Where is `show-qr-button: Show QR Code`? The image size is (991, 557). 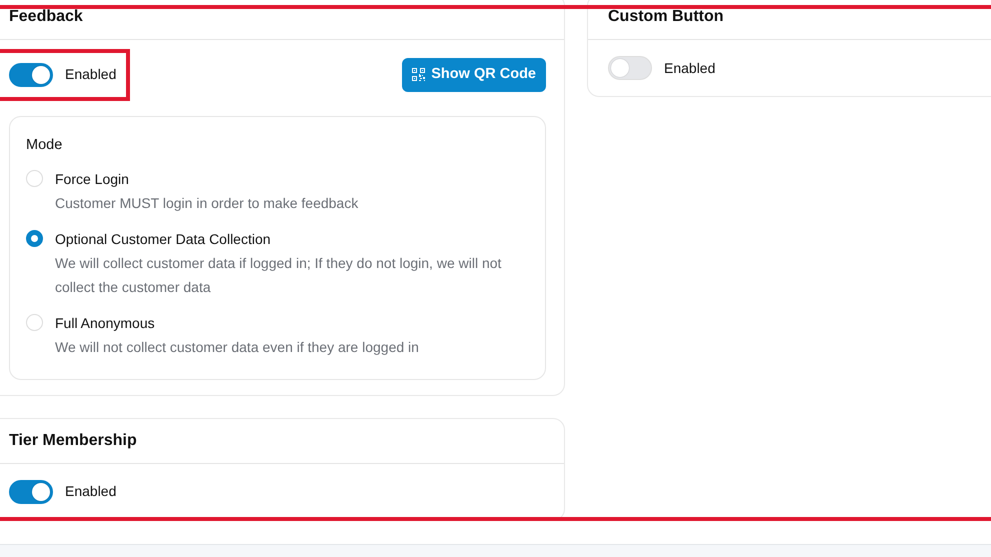
show-qr-button: Show QR Code is located at coordinates (474, 75).